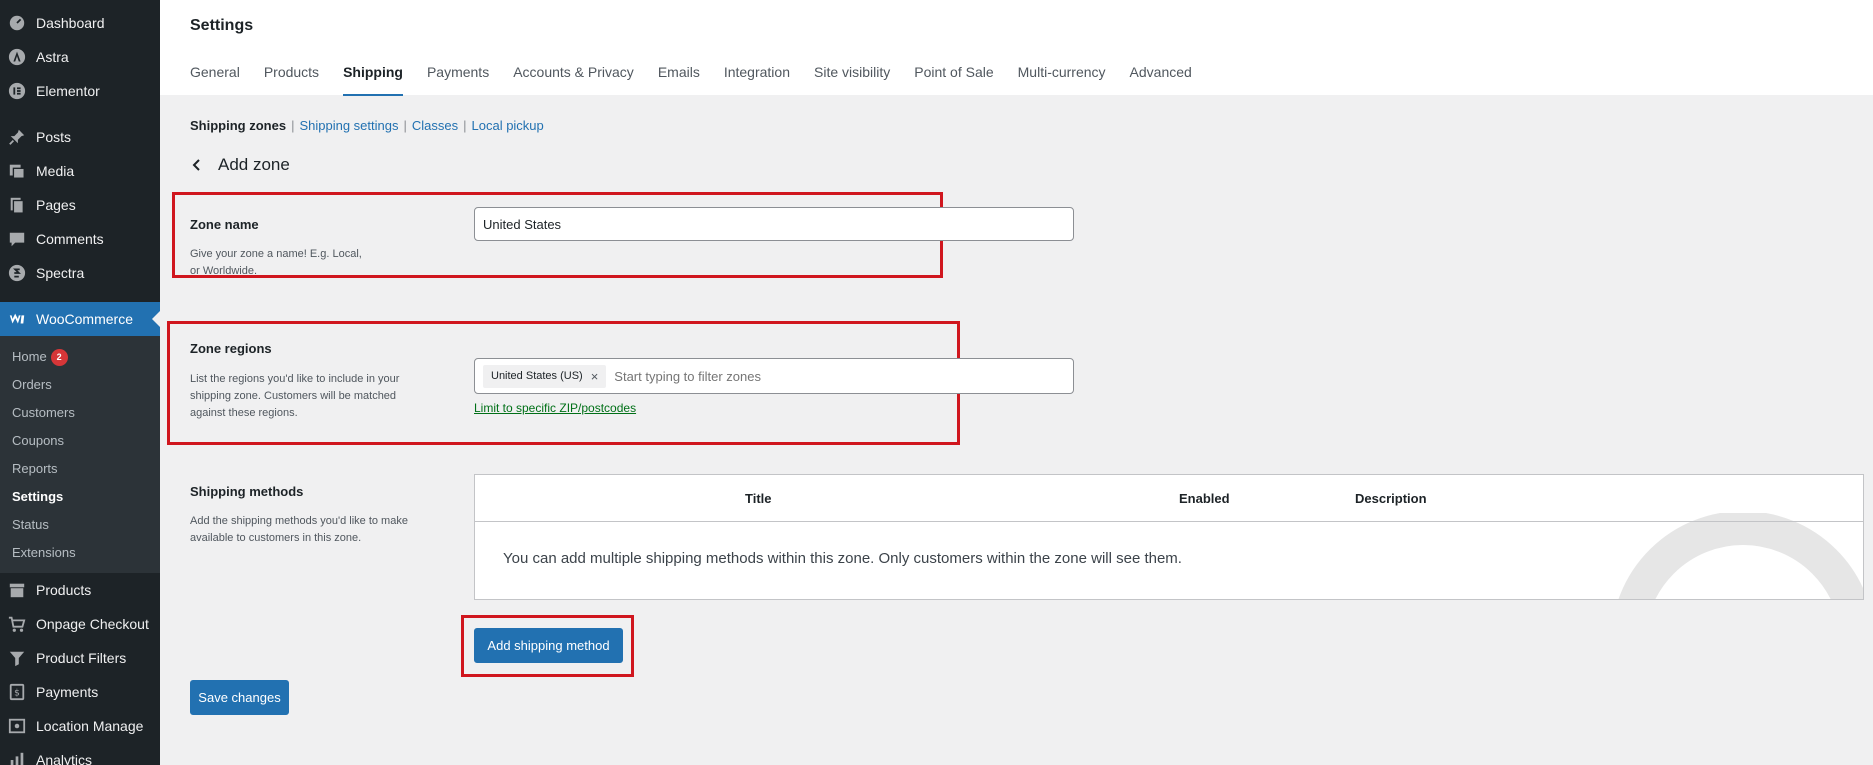  I want to click on submenu-item-label: Home, so click(29, 356).